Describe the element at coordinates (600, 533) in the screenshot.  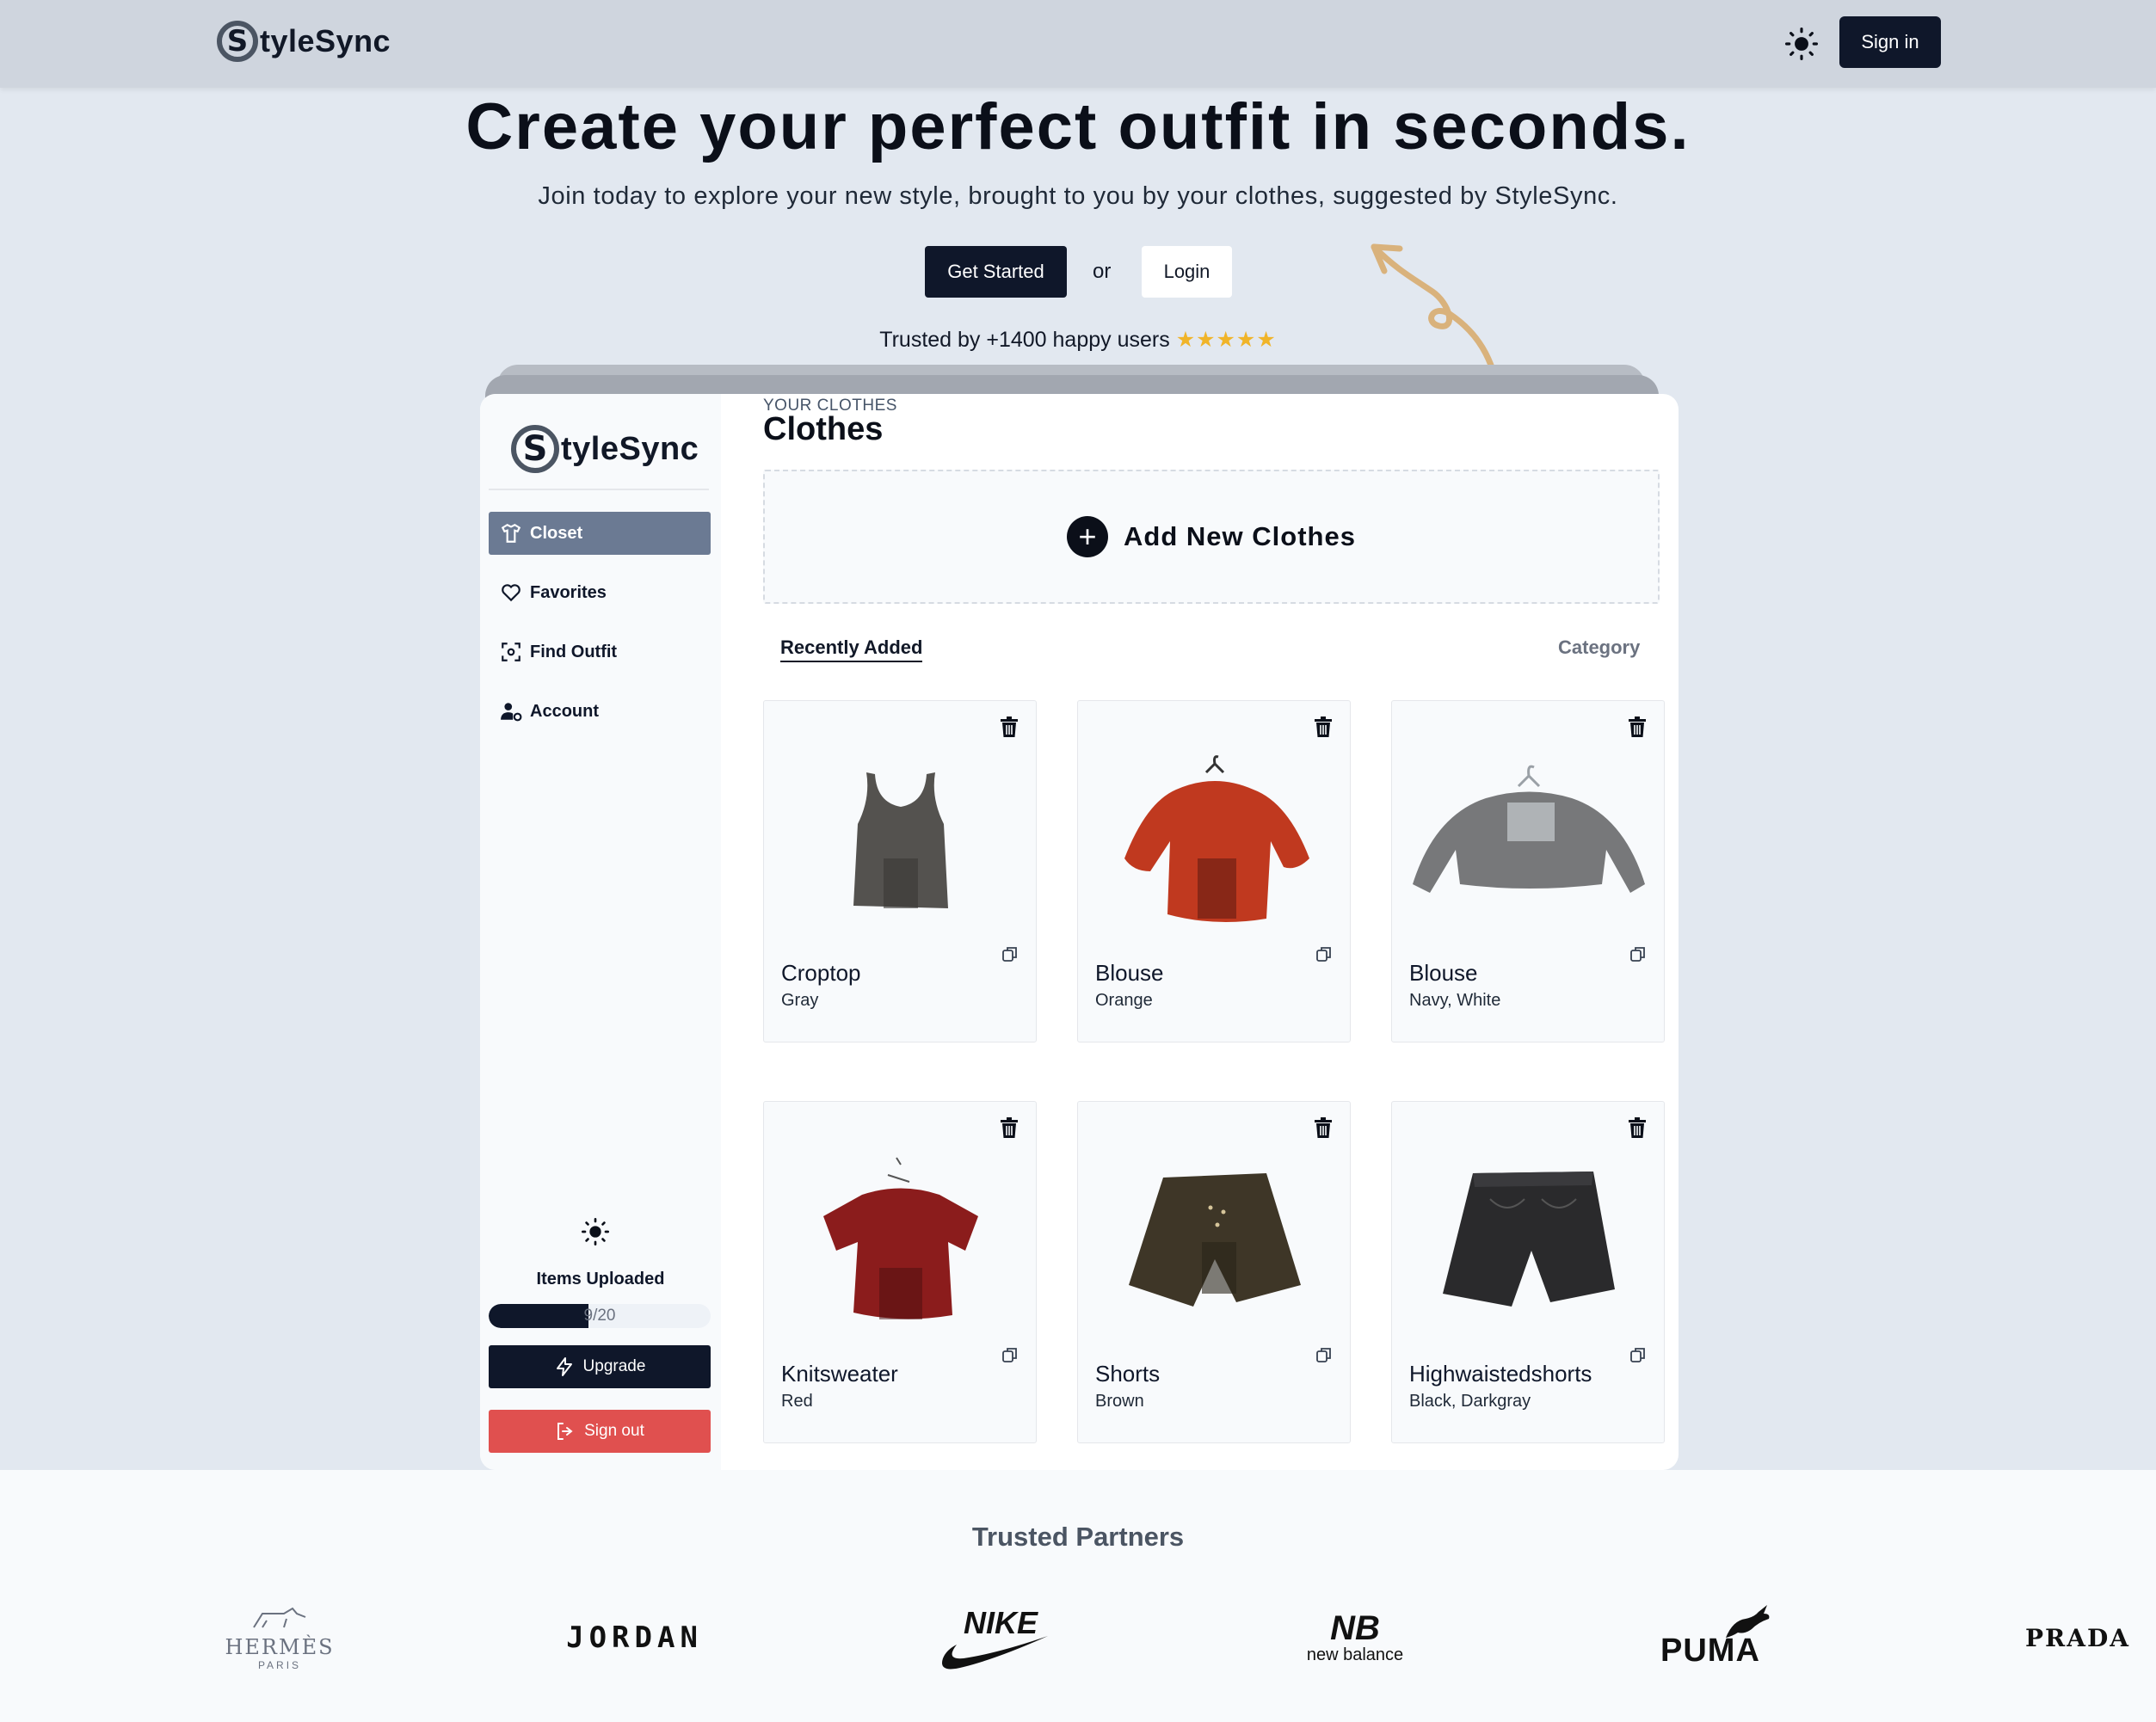
I see `sidebar-item-closet: Closet` at that location.